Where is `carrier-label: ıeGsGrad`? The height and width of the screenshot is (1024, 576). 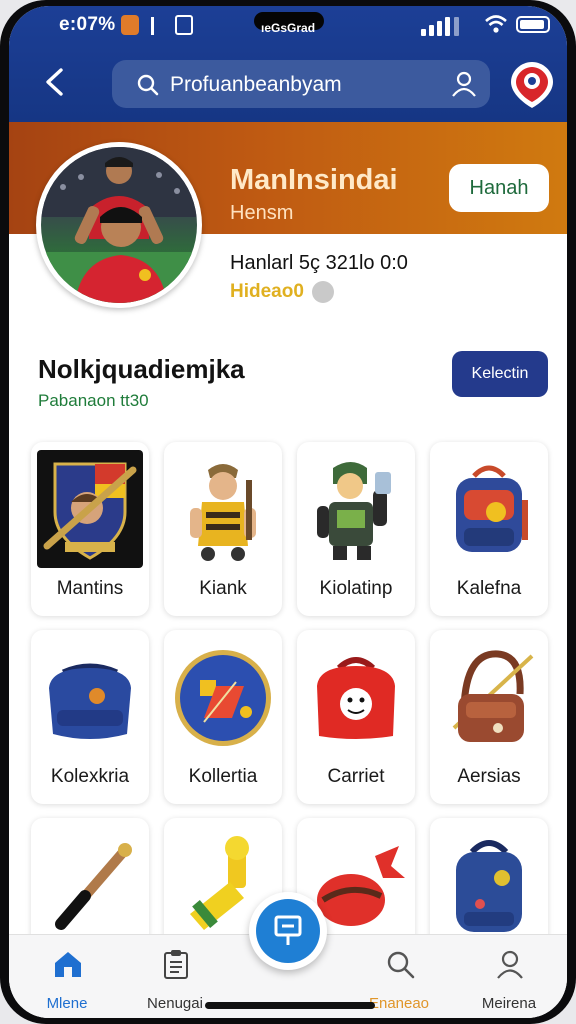 carrier-label: ıeGsGrad is located at coordinates (288, 28).